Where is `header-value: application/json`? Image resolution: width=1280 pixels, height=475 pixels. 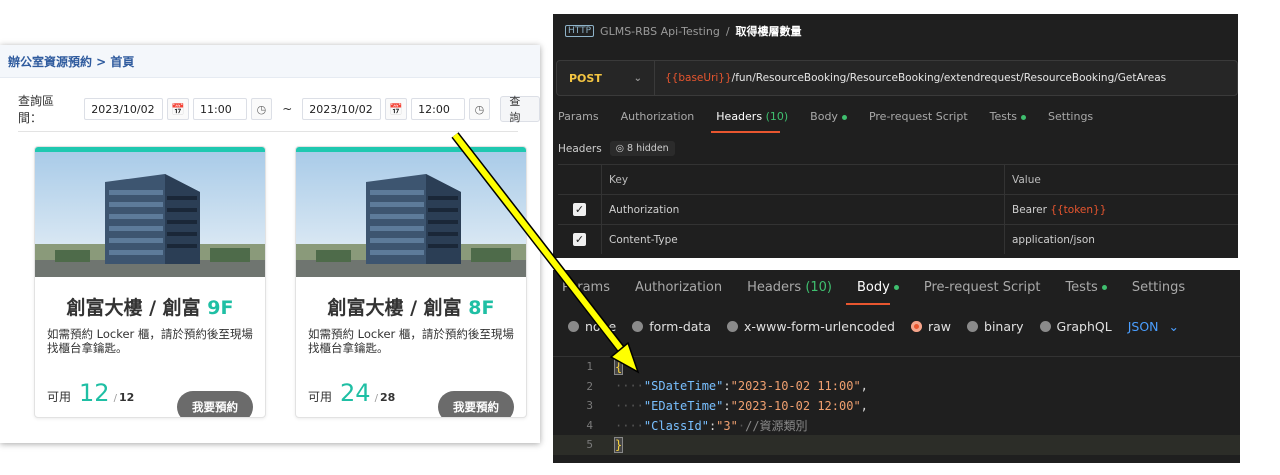 header-value: application/json is located at coordinates (1121, 239).